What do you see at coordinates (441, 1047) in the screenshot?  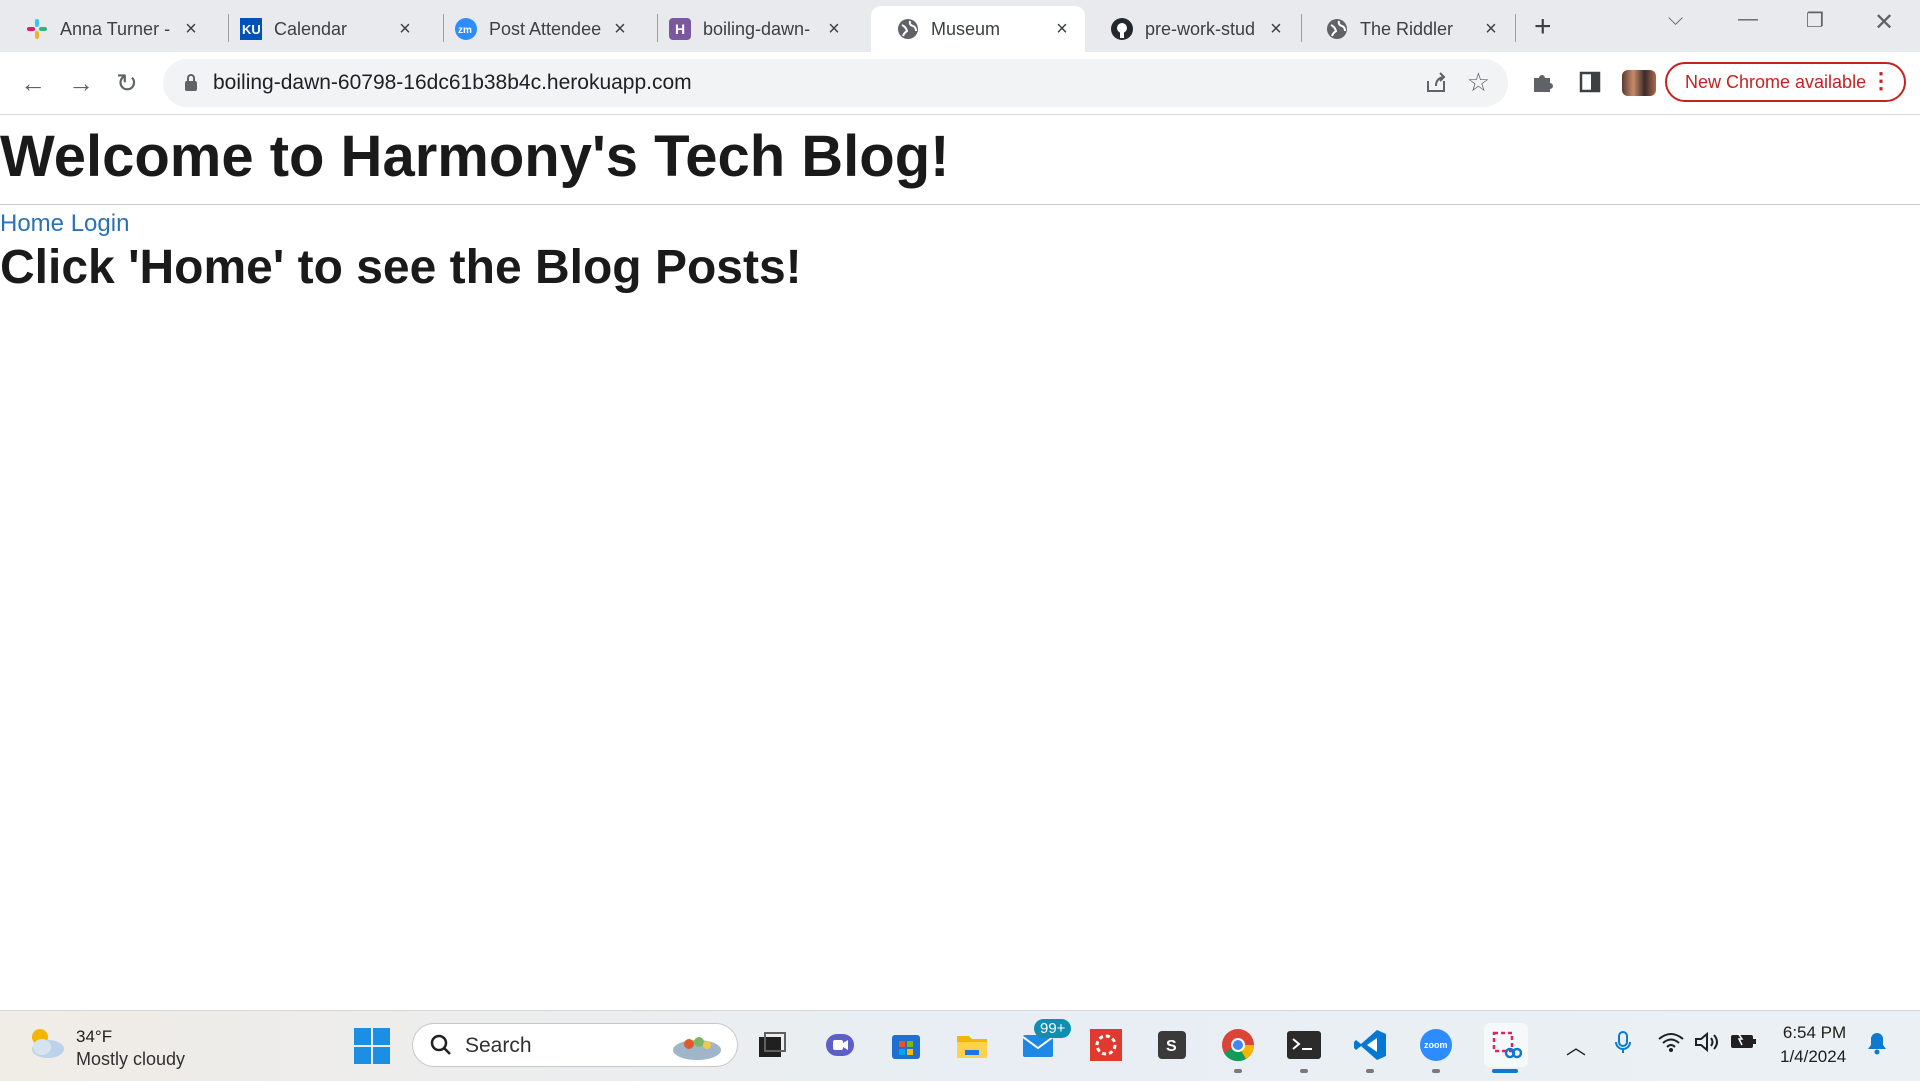 I see `search-icon` at bounding box center [441, 1047].